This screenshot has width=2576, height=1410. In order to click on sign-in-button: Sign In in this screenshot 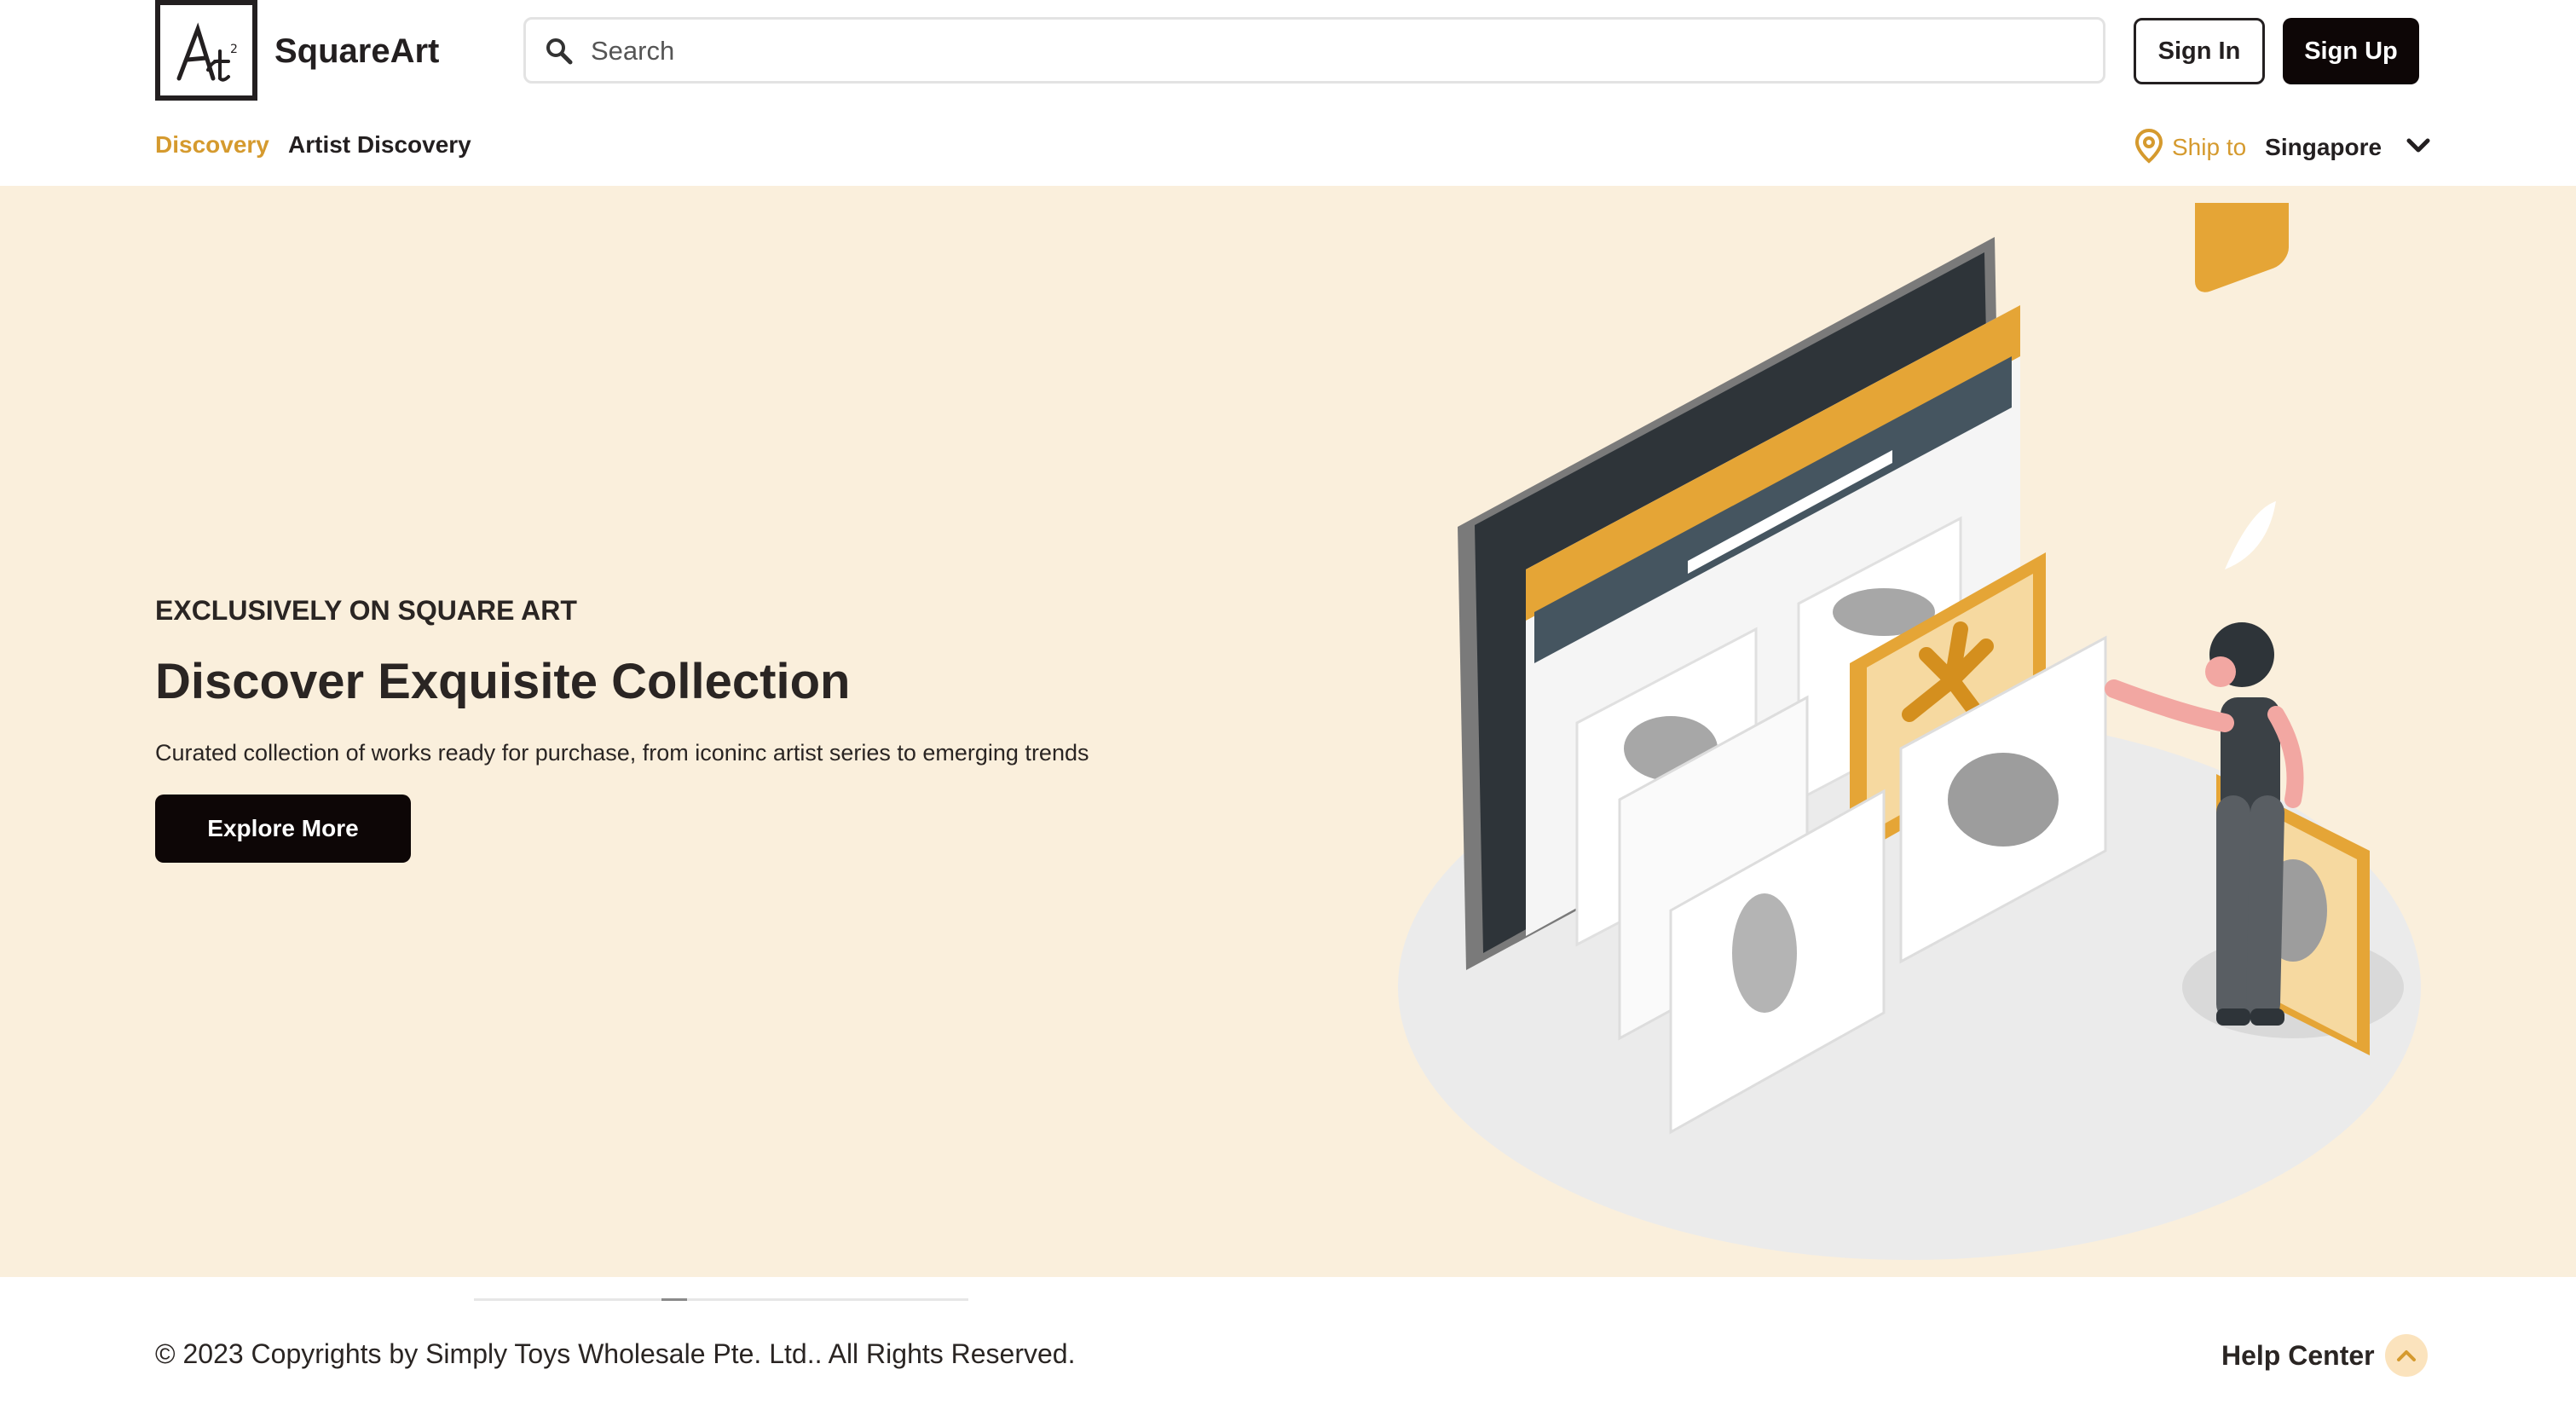, I will do `click(2199, 51)`.